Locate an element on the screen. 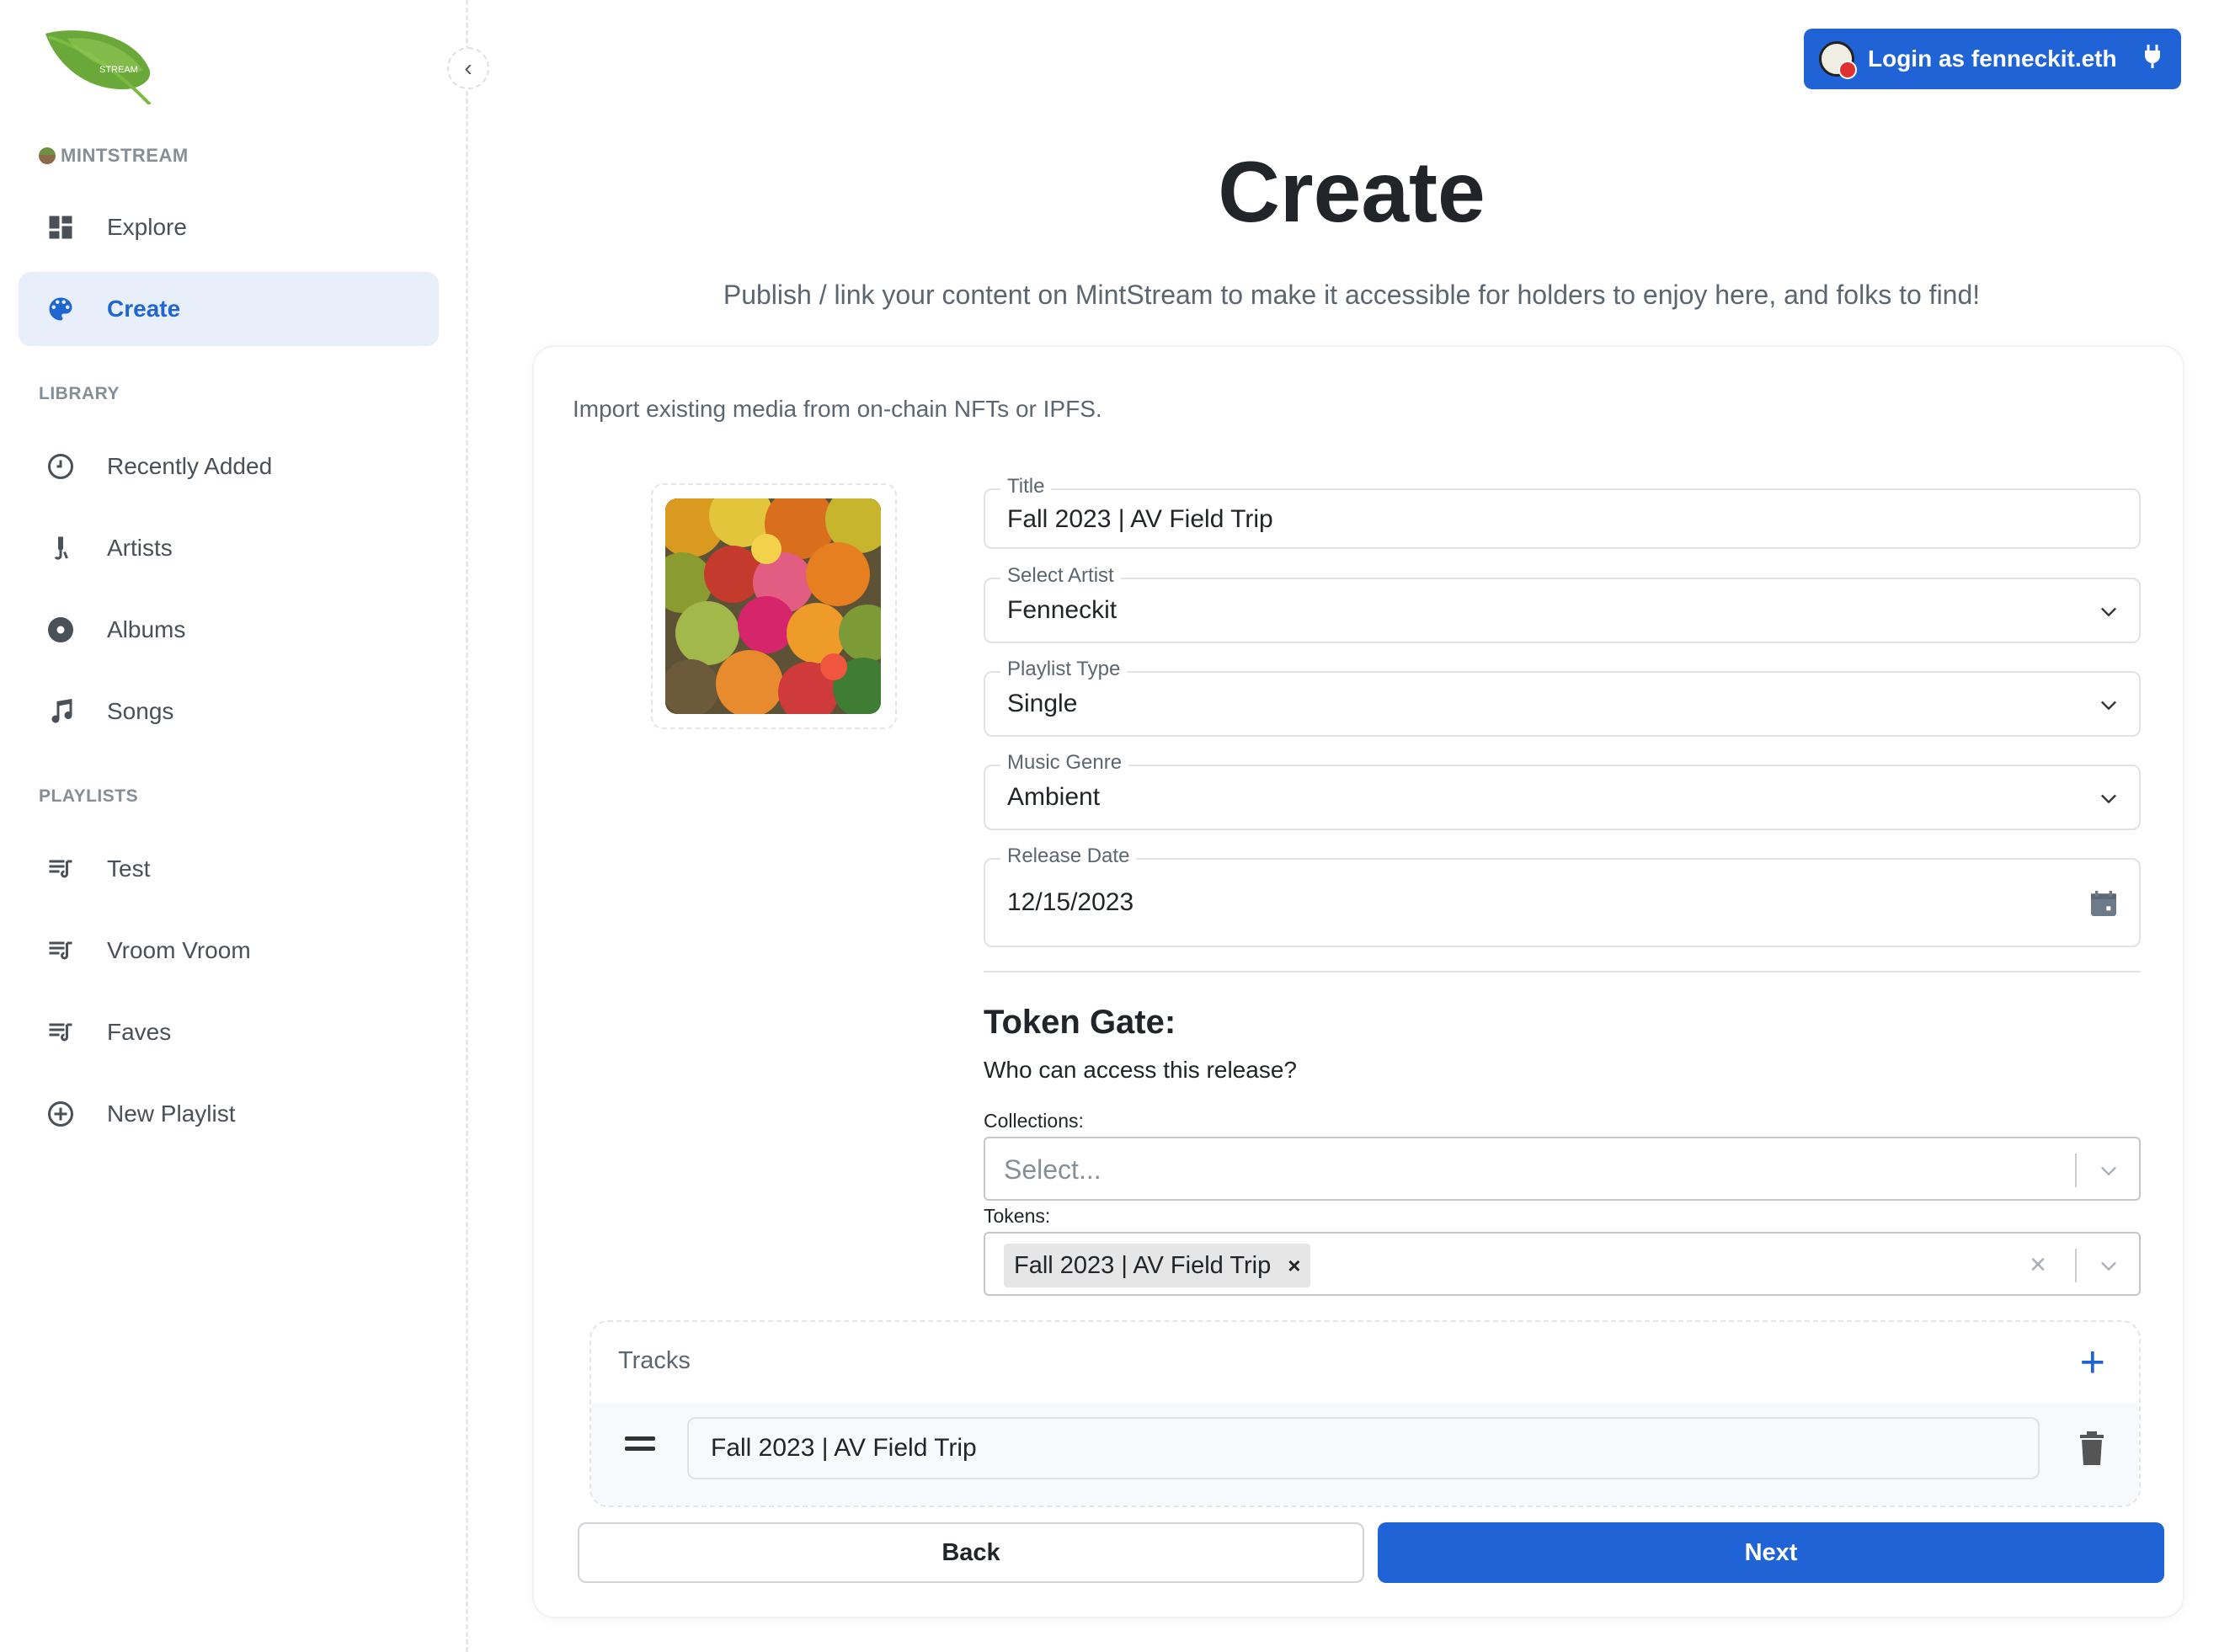  brand-label: MINTSTREAM is located at coordinates (114, 156).